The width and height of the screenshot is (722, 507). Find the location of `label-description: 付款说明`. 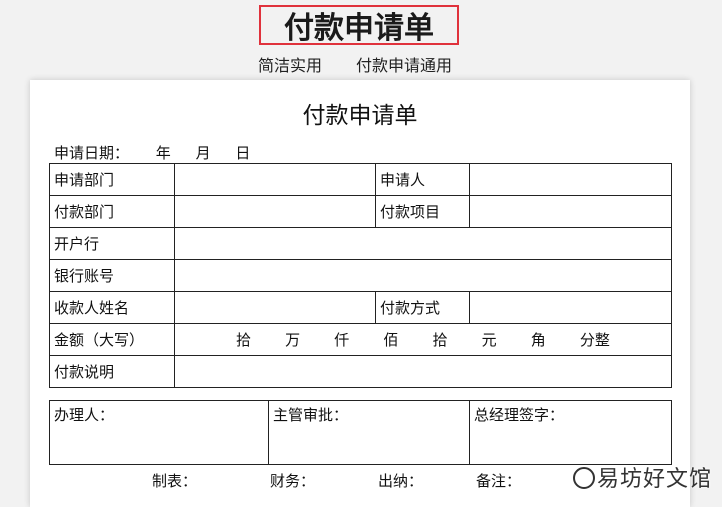

label-description: 付款说明 is located at coordinates (112, 371).